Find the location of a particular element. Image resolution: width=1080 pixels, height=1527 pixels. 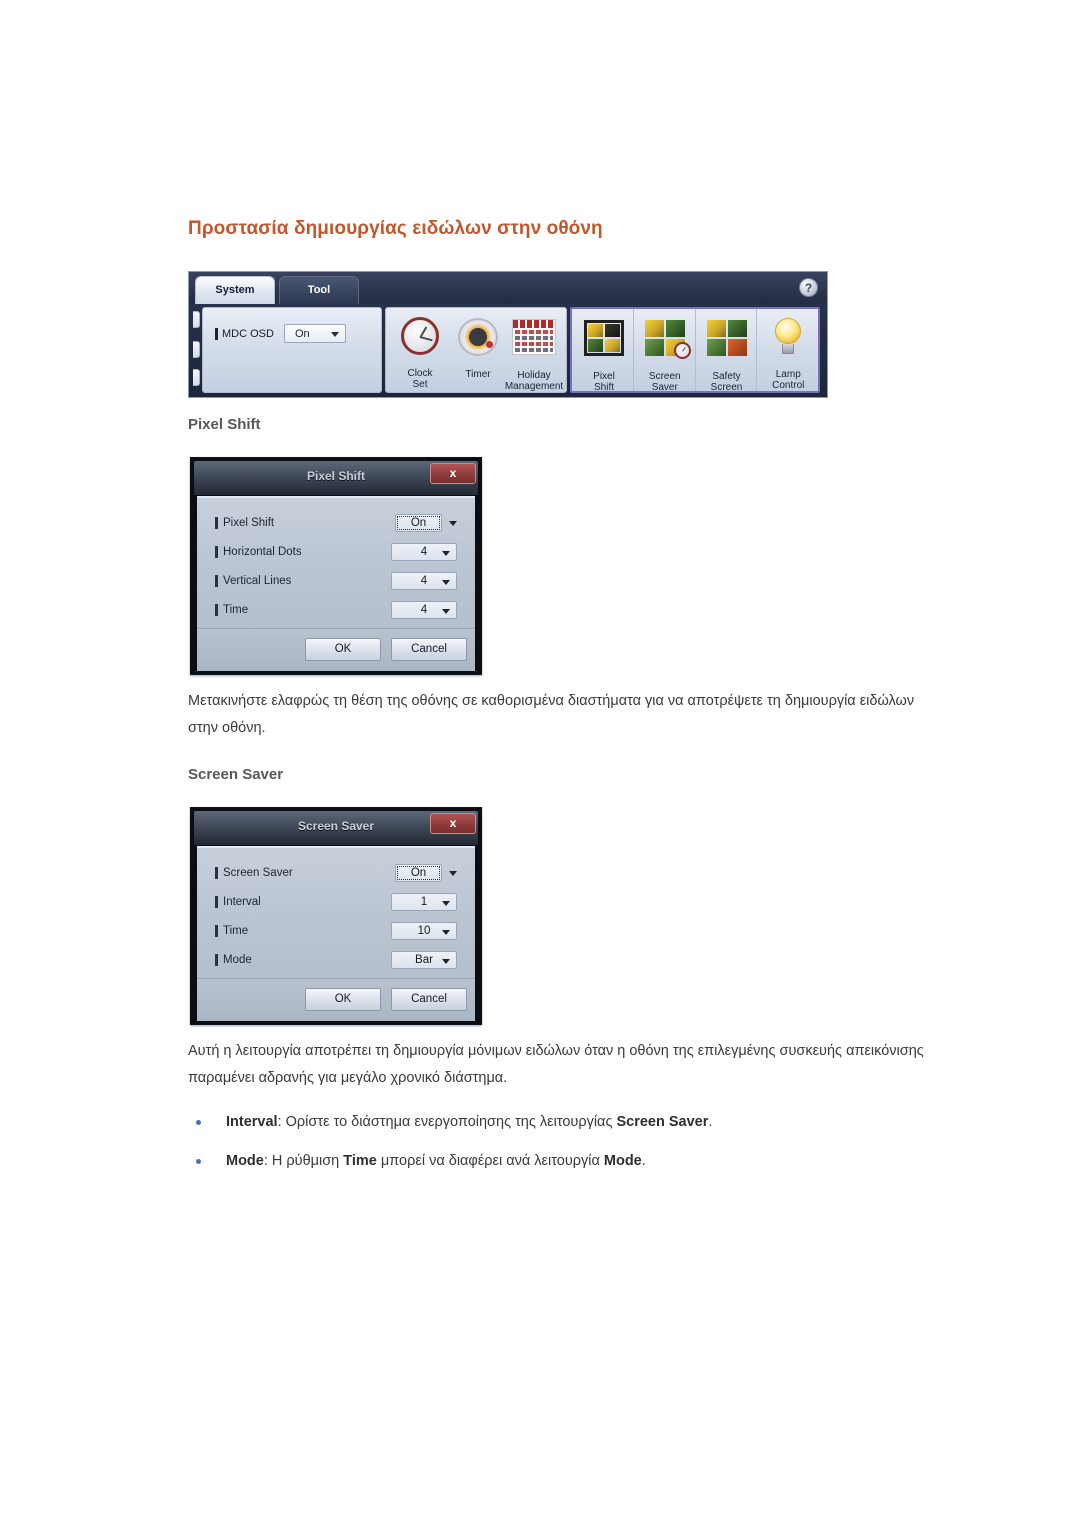

field-row: Time 4 is located at coordinates (336, 610).